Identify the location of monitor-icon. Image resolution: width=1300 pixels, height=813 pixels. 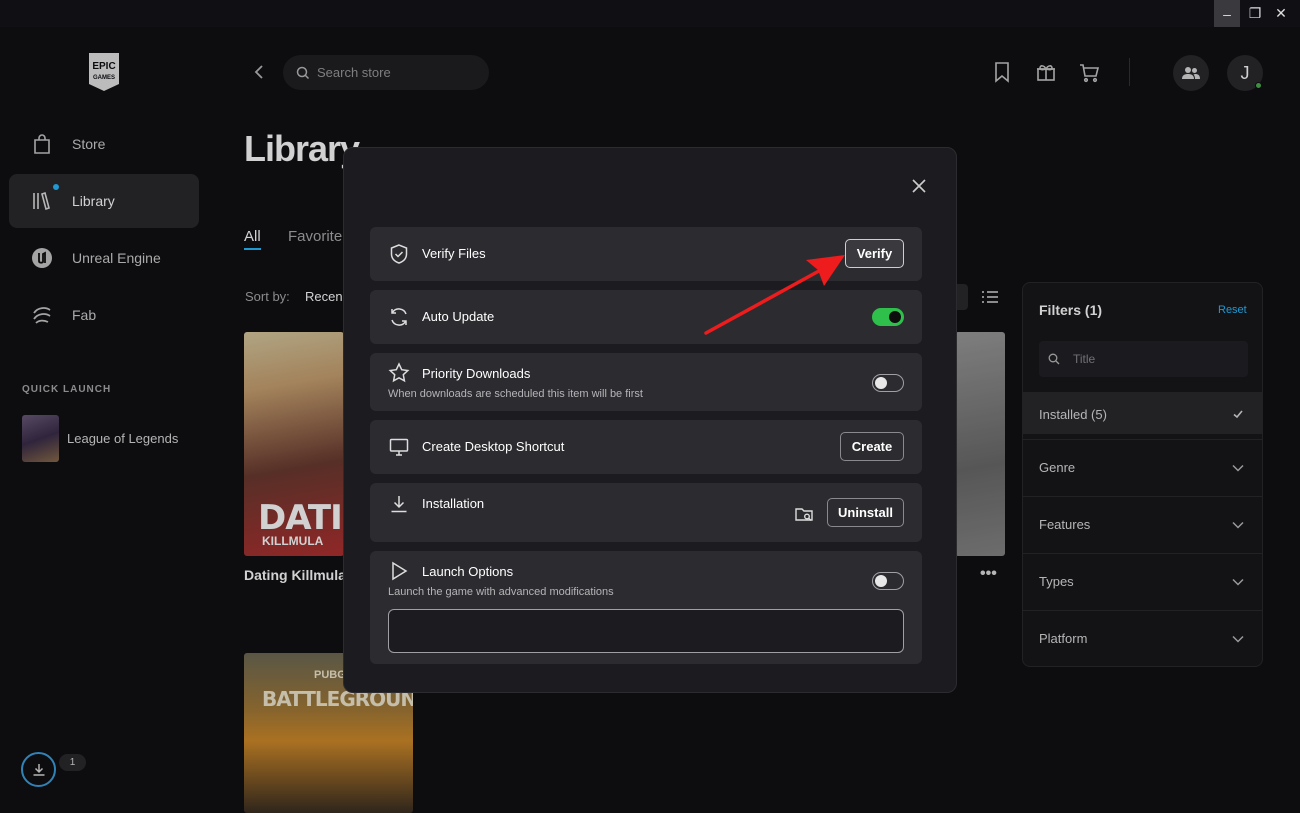
(399, 447).